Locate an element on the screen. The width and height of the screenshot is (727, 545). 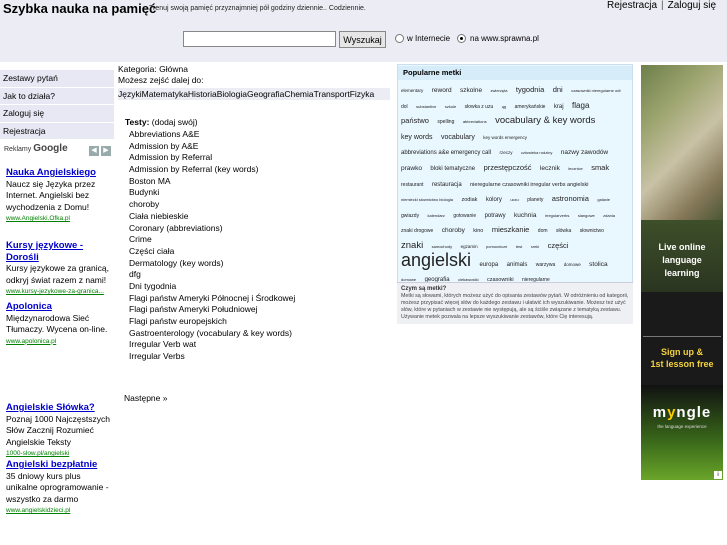
tag-link: choroby is located at coordinates (453, 230).